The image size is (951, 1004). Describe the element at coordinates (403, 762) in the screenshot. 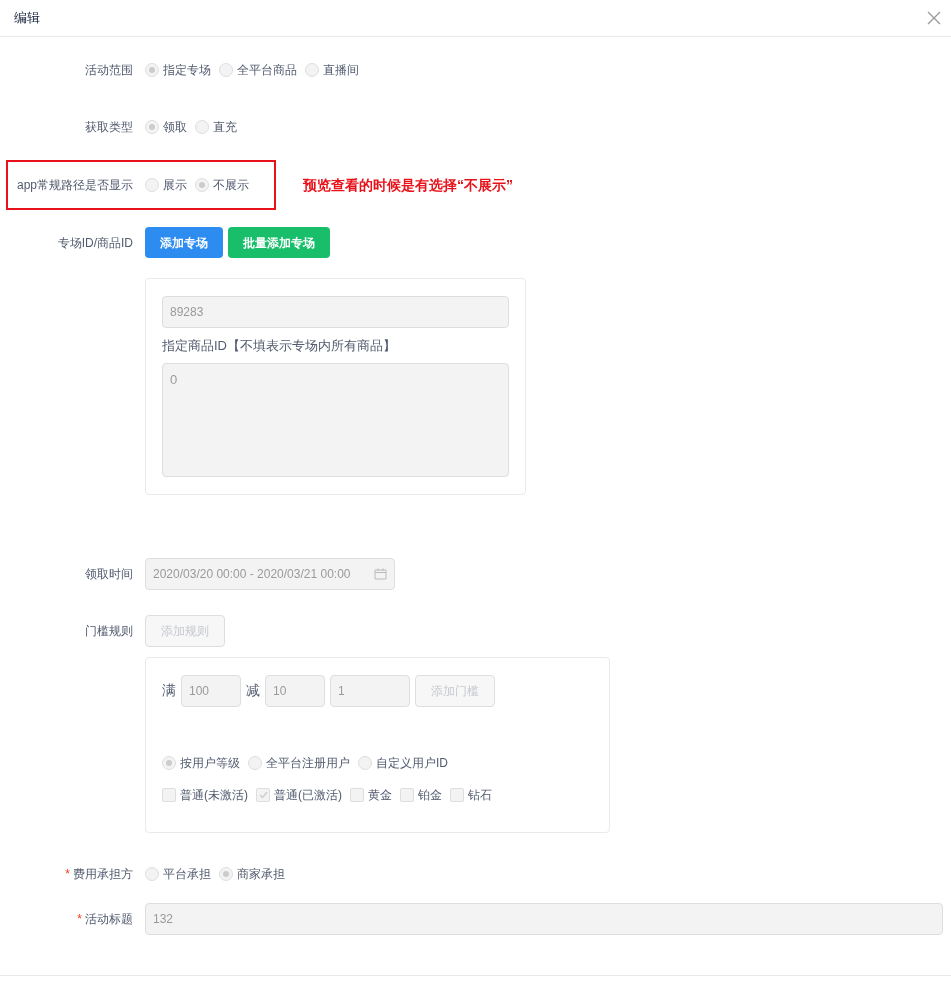

I see `radio-option: 自定义用户ID` at that location.